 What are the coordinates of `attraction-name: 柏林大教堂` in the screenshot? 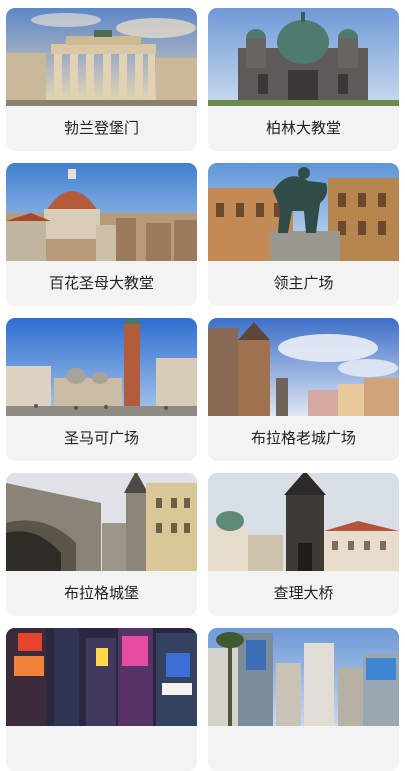 It's located at (303, 128).